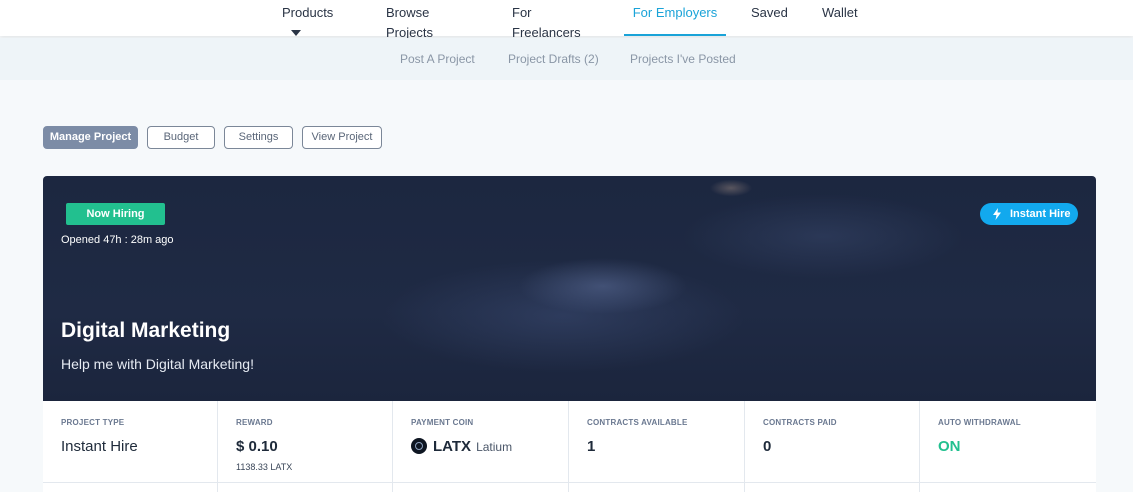 Image resolution: width=1133 pixels, height=492 pixels. Describe the element at coordinates (117, 240) in the screenshot. I see `opened-time: Opened 47h : 28m ago` at that location.